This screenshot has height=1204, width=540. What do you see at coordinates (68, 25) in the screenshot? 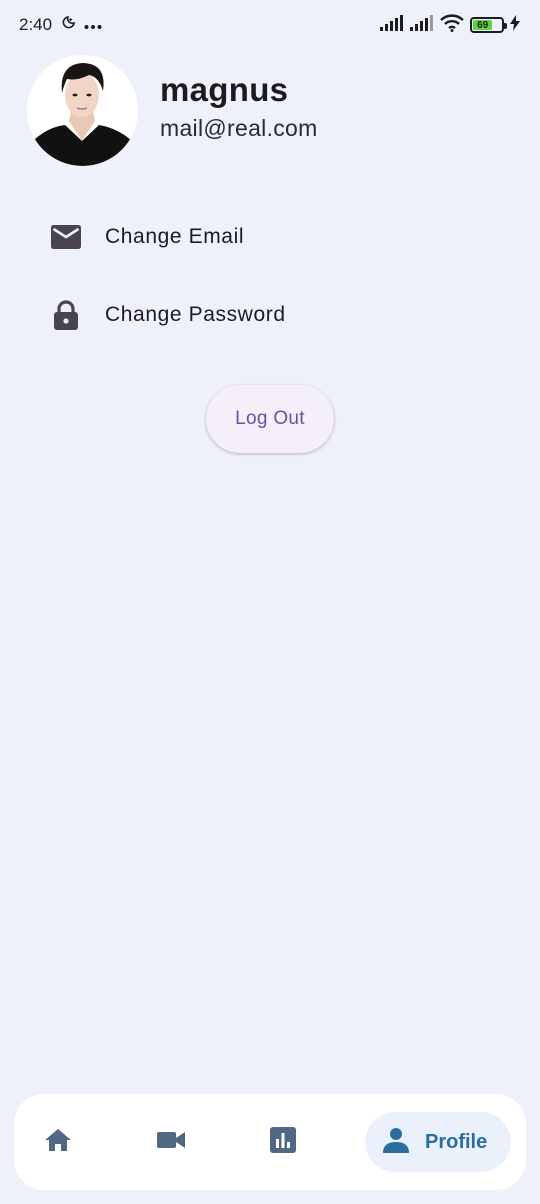
I see `moon-icon` at bounding box center [68, 25].